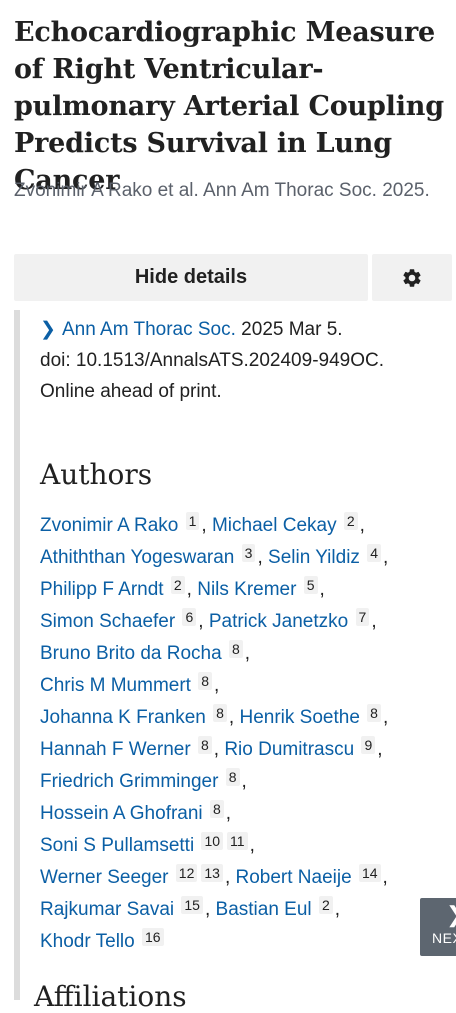 This screenshot has width=456, height=1013. I want to click on author-line: Friedrich Grimminger 8,, so click(143, 780).